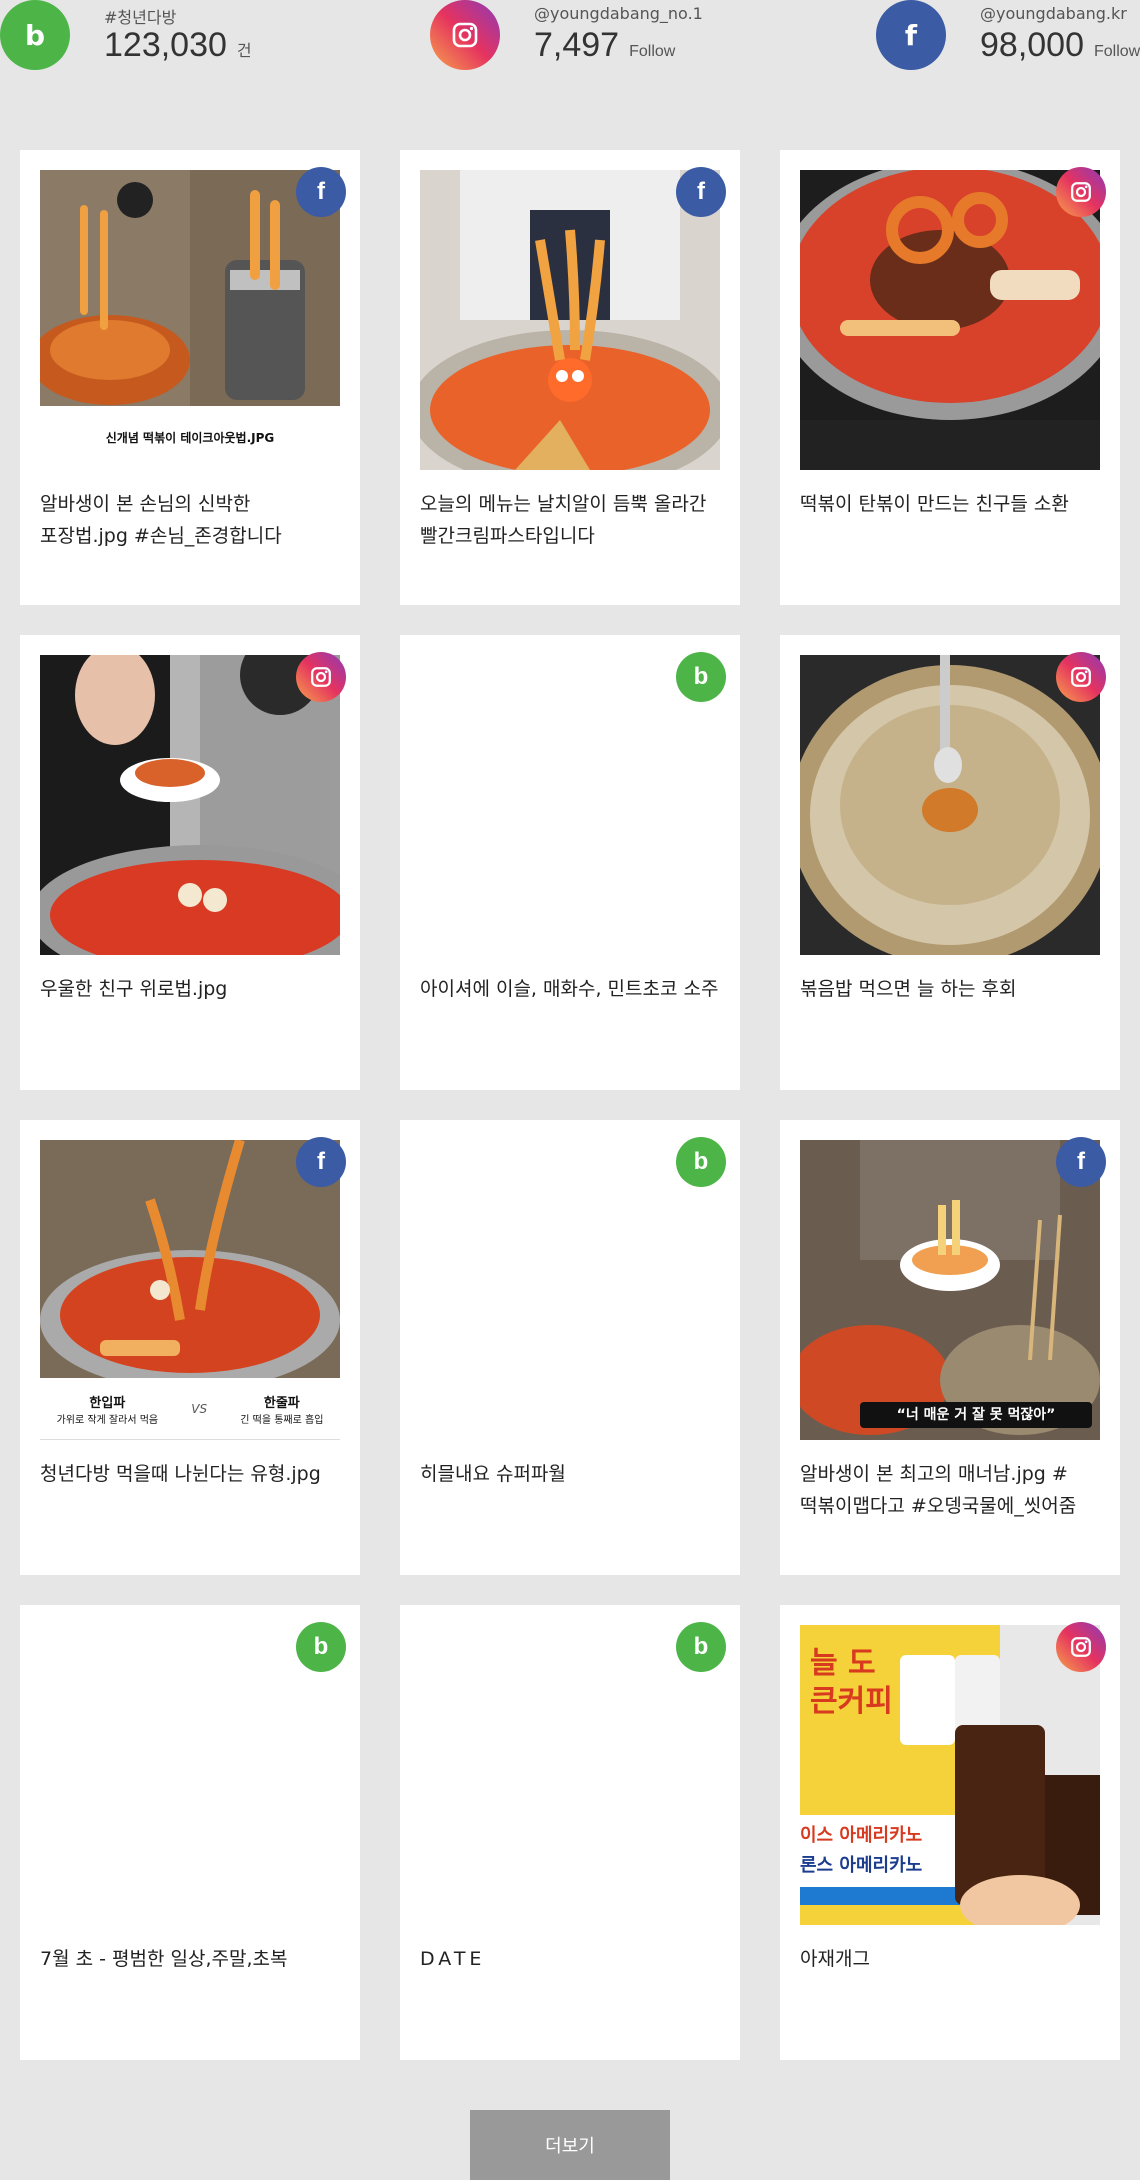  Describe the element at coordinates (190, 320) in the screenshot. I see `post-image: 신개념 떡볶이 테이크아웃법.JPG` at that location.